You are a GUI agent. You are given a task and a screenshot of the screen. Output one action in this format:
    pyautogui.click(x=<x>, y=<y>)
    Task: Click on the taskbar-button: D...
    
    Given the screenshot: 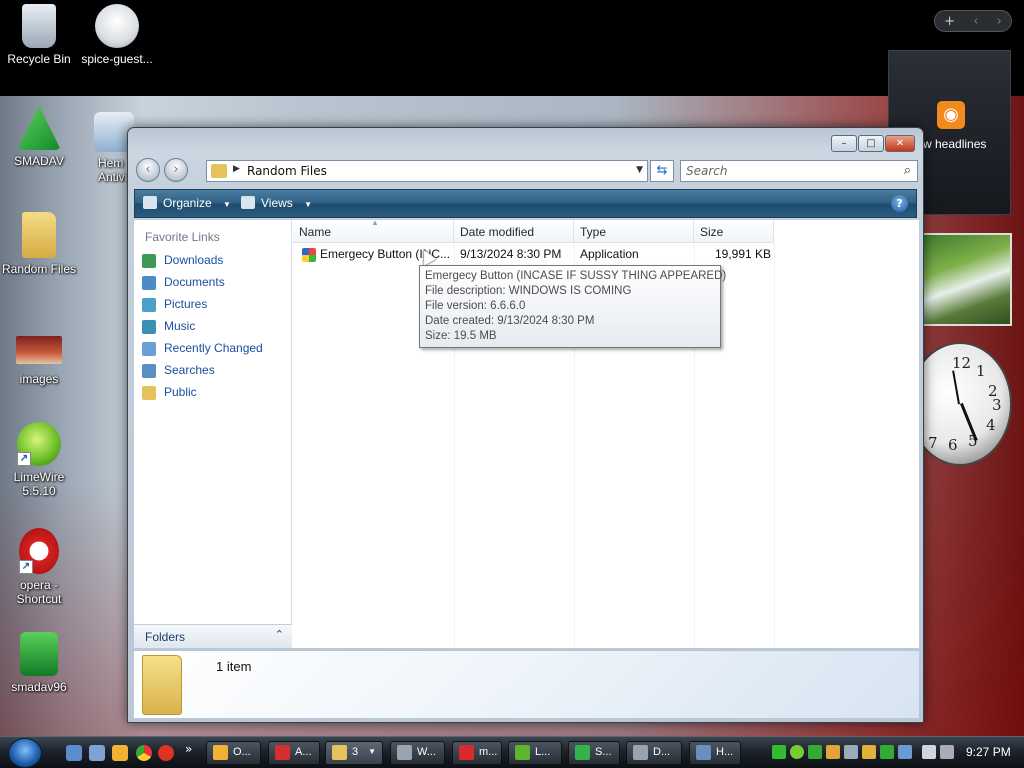 What is the action you would take?
    pyautogui.click(x=654, y=753)
    